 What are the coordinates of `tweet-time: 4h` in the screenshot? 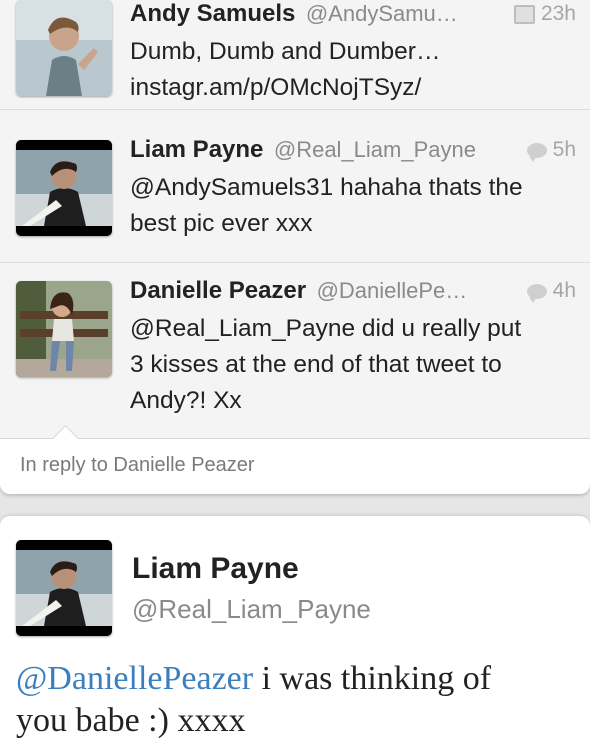 It's located at (564, 290).